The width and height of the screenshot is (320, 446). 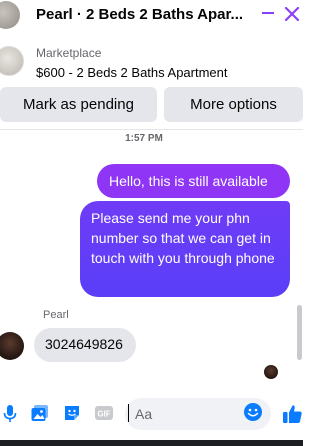 I want to click on microphone-icon, so click(x=10, y=413).